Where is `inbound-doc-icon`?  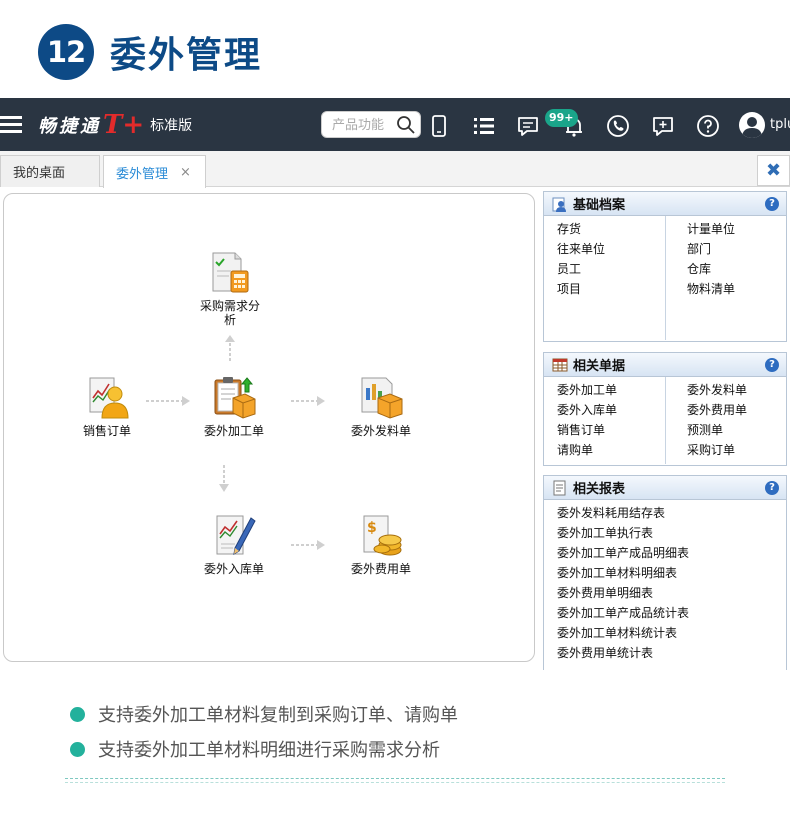
inbound-doc-icon is located at coordinates (236, 535).